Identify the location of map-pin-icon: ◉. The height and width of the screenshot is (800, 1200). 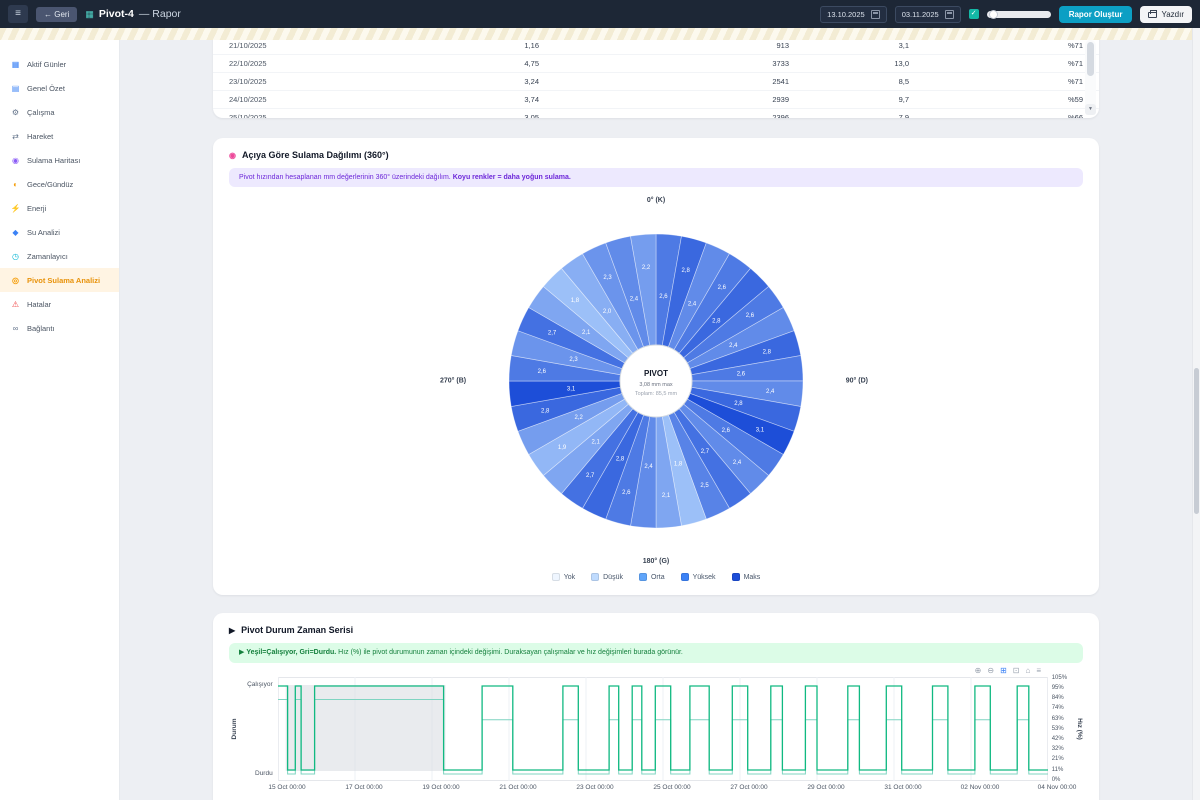
(15, 160).